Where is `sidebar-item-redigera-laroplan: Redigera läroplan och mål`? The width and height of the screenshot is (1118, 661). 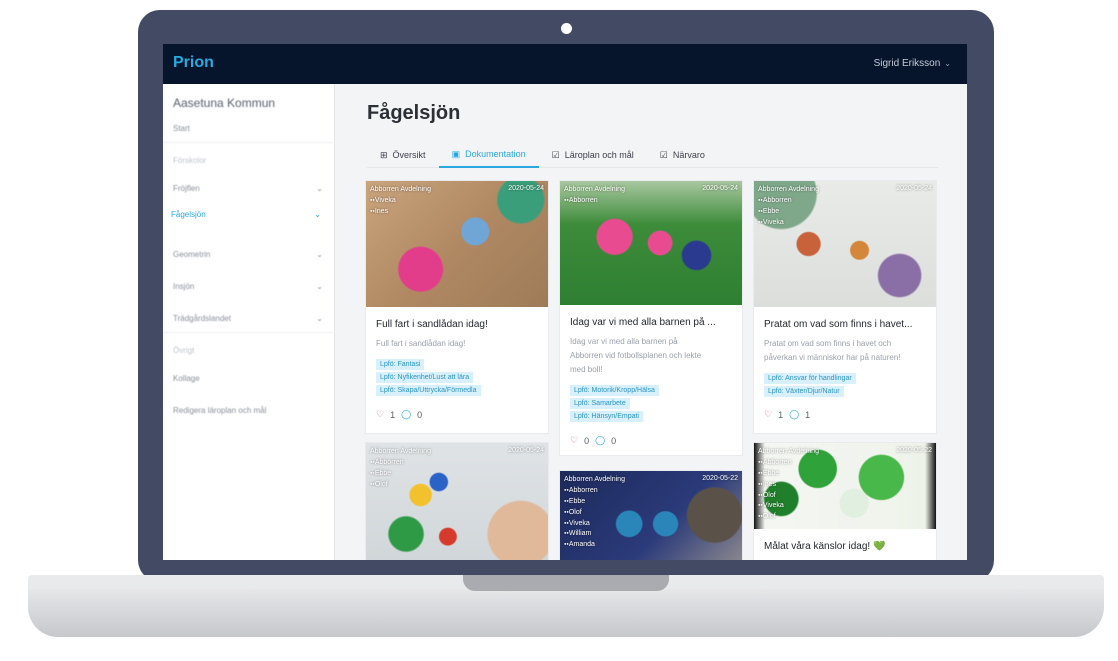 sidebar-item-redigera-laroplan: Redigera läroplan och mål is located at coordinates (248, 410).